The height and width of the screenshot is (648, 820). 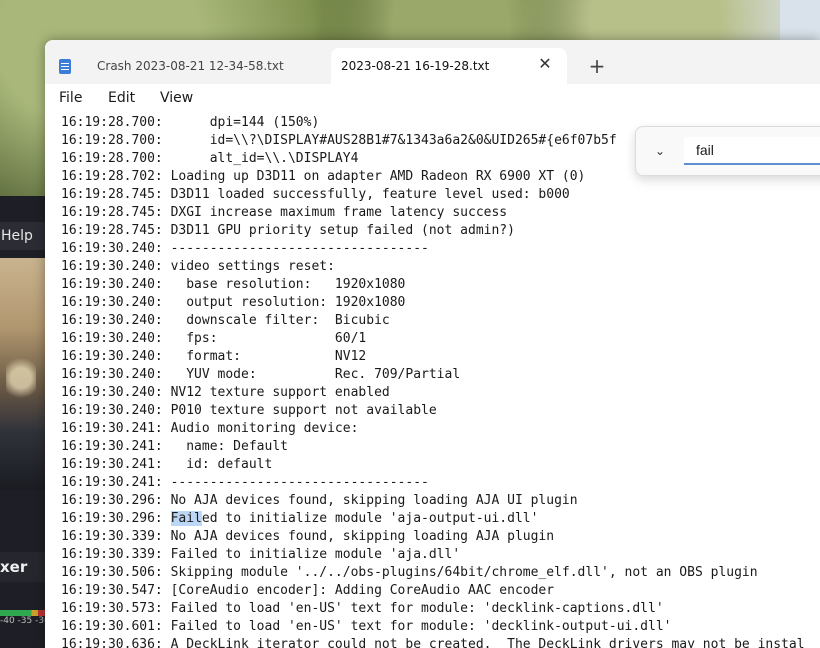 What do you see at coordinates (415, 66) in the screenshot?
I see `tab-label: 2023-08-21 16-19-28.txt` at bounding box center [415, 66].